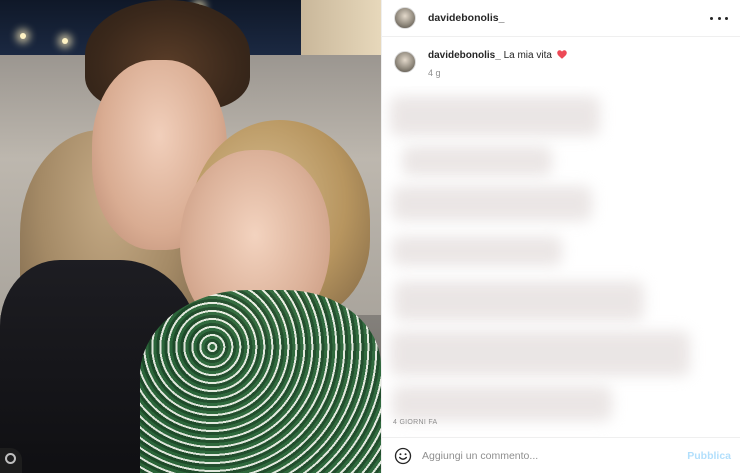 This screenshot has height=473, width=740. What do you see at coordinates (415, 422) in the screenshot?
I see `post-date: 4 giorni fa` at bounding box center [415, 422].